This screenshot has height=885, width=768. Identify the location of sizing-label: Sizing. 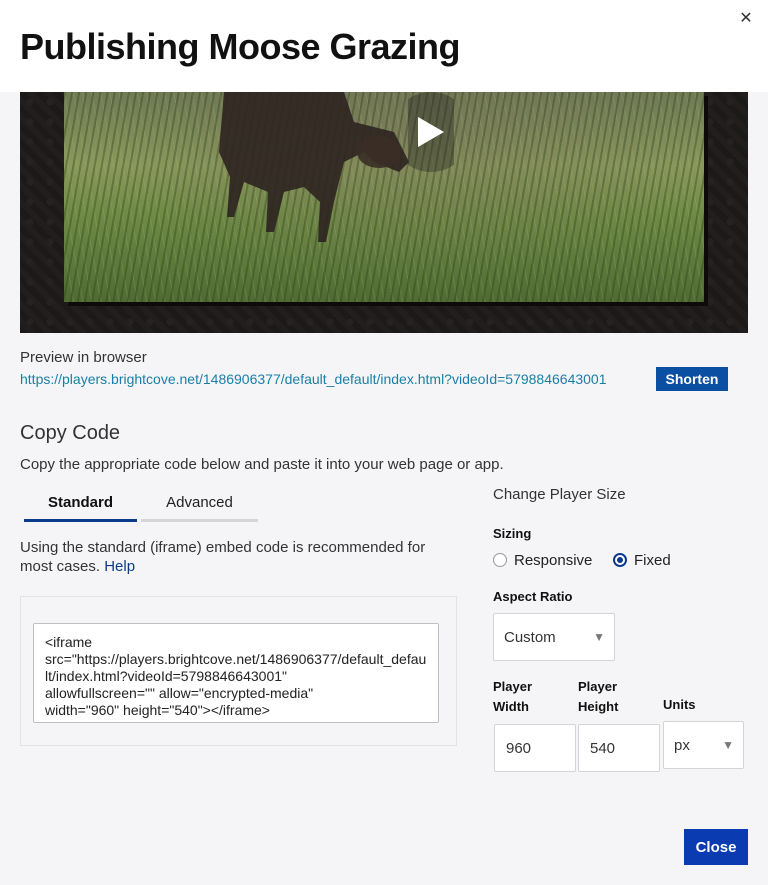
(512, 533).